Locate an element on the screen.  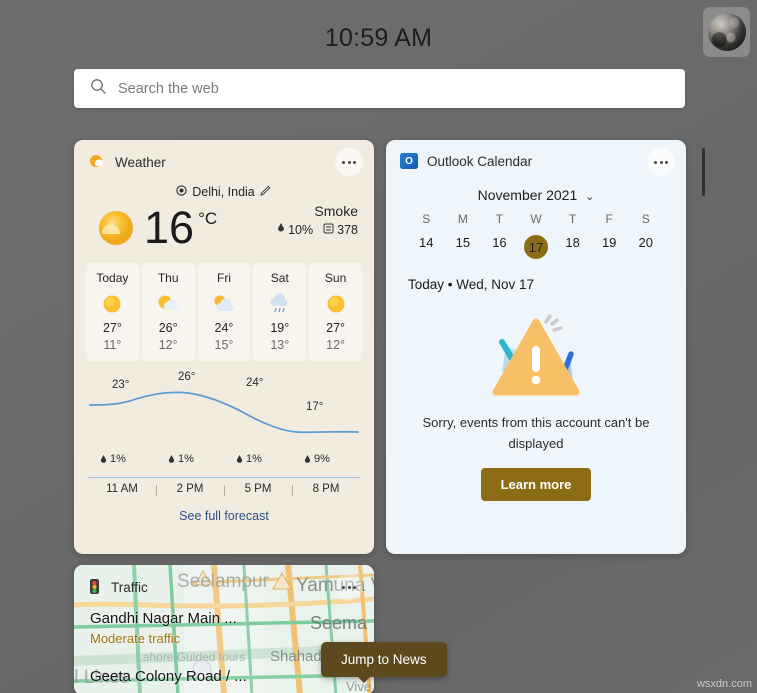
weather-header: Weather is located at coordinates (224, 158).